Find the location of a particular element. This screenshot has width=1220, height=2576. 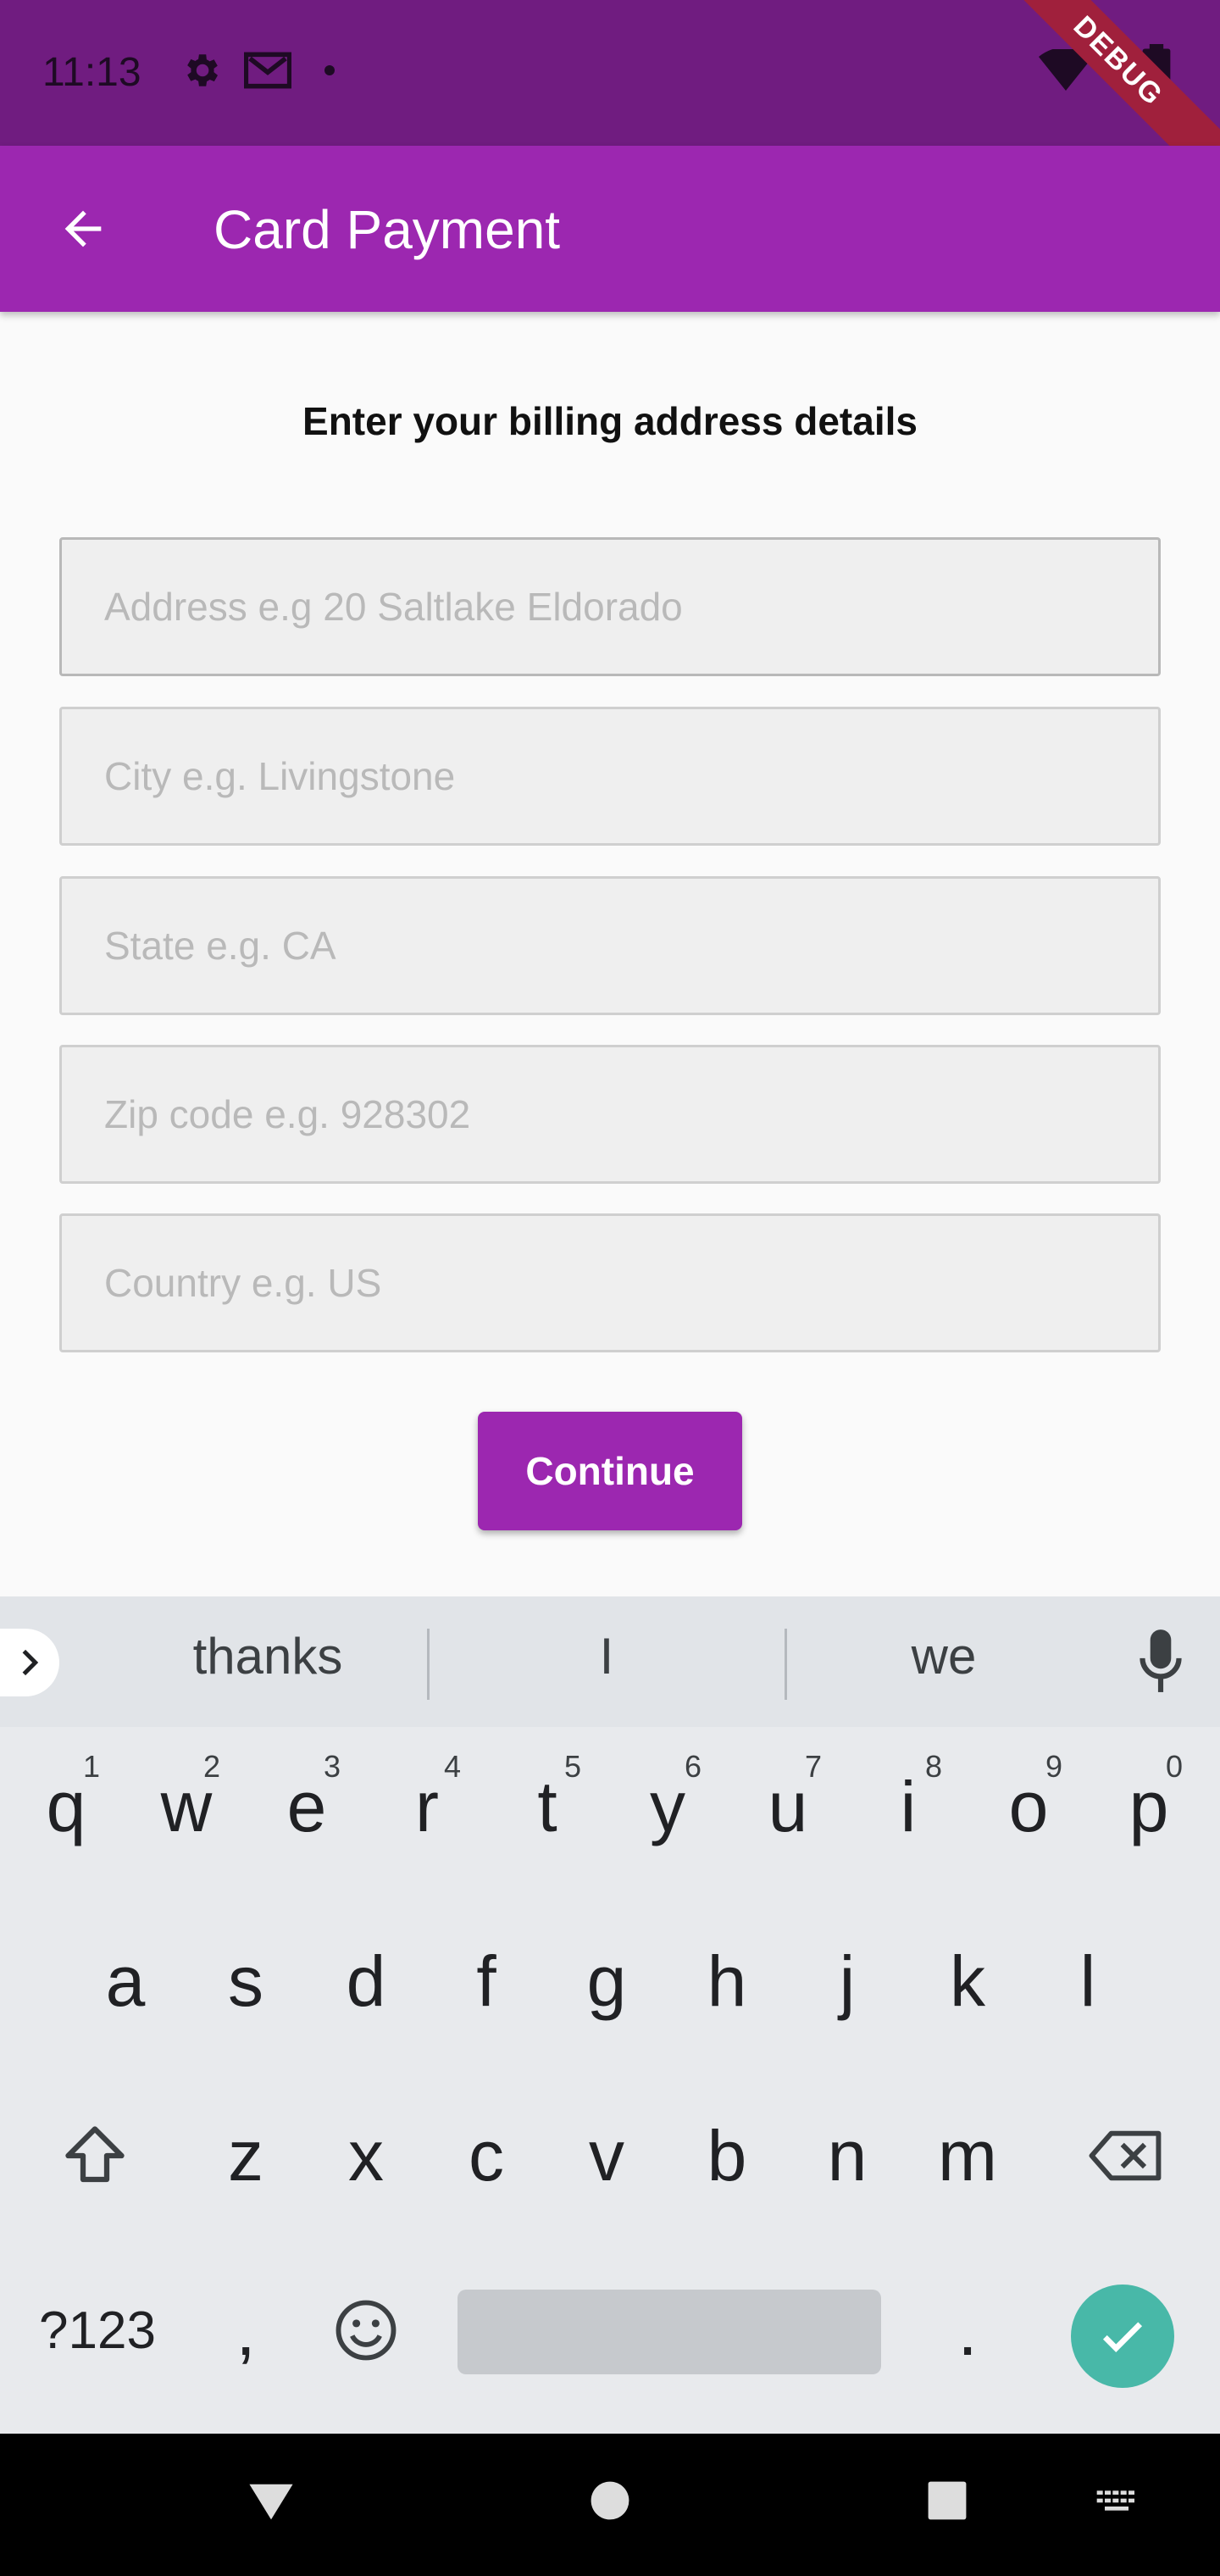

key-a: a is located at coordinates (125, 1981).